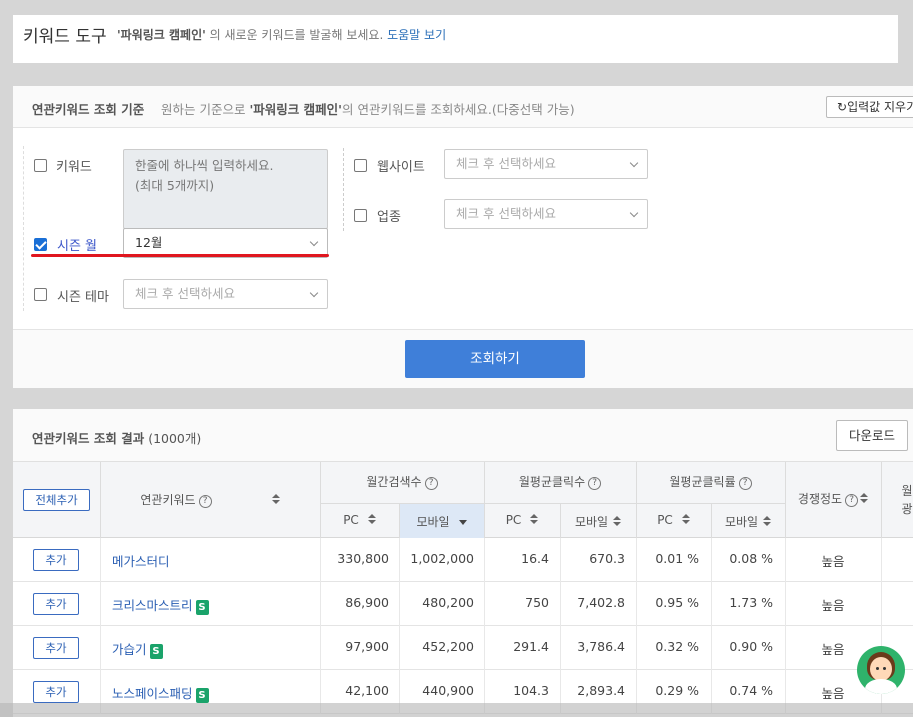 Image resolution: width=913 pixels, height=717 pixels. Describe the element at coordinates (360, 215) in the screenshot. I see `industry-checkbox` at that location.